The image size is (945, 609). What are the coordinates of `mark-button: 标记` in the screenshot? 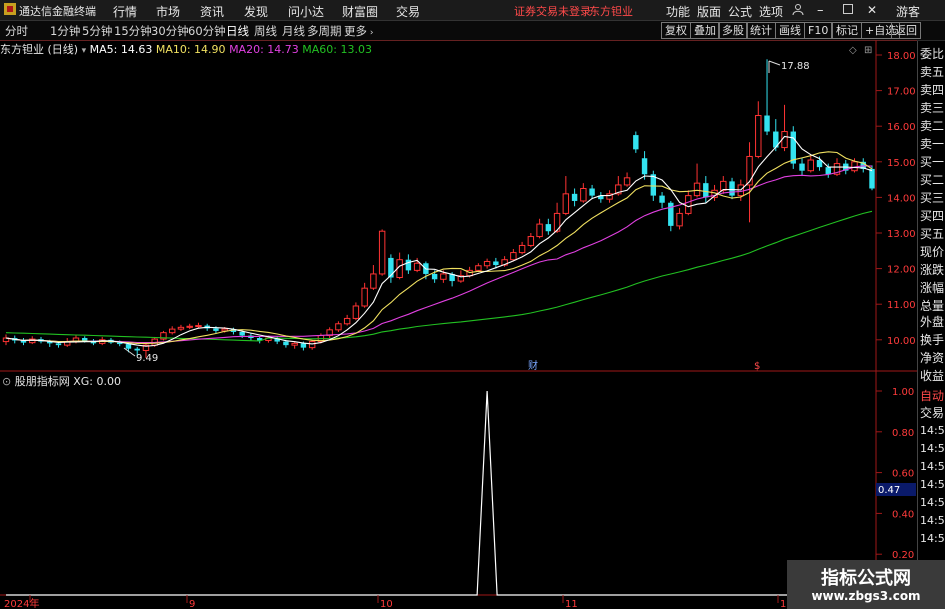 It's located at (847, 30).